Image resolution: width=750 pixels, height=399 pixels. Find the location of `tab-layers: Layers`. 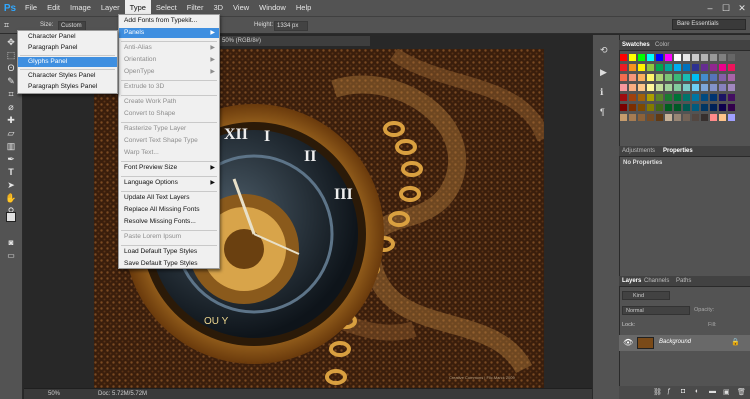

tab-layers: Layers is located at coordinates (631, 281).